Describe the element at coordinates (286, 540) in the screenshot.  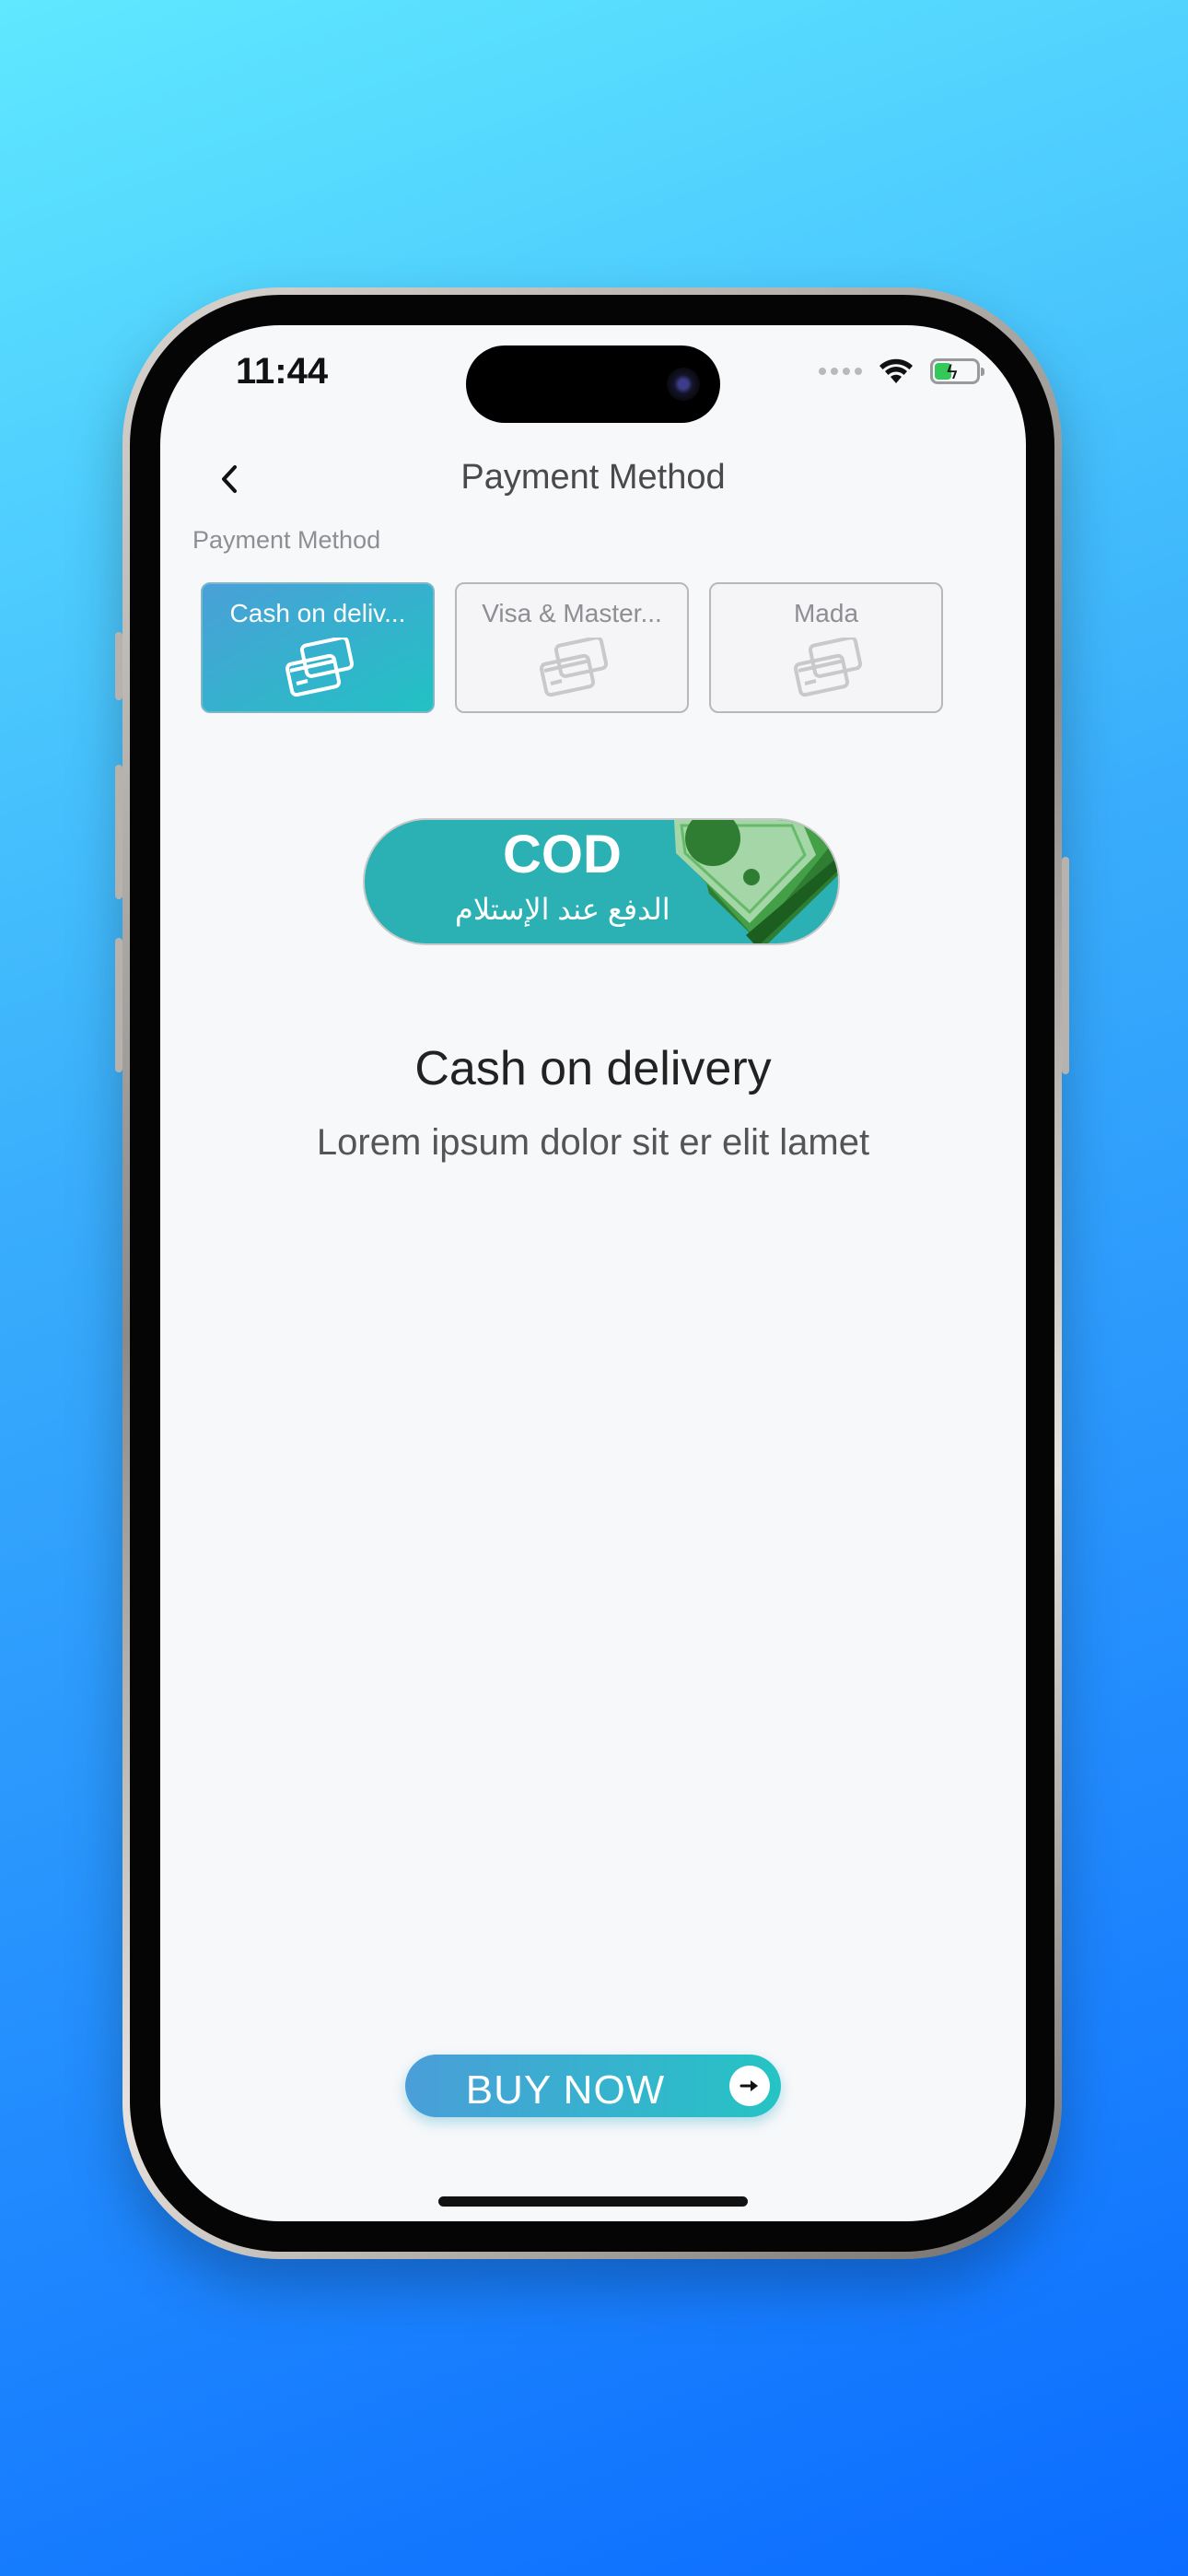
I see `section-label: Payment Method` at that location.